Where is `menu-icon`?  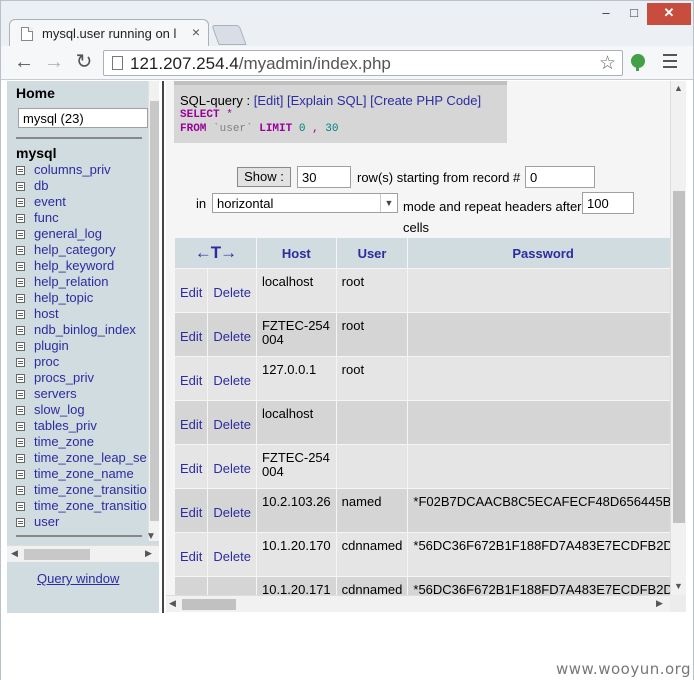
menu-icon is located at coordinates (670, 63).